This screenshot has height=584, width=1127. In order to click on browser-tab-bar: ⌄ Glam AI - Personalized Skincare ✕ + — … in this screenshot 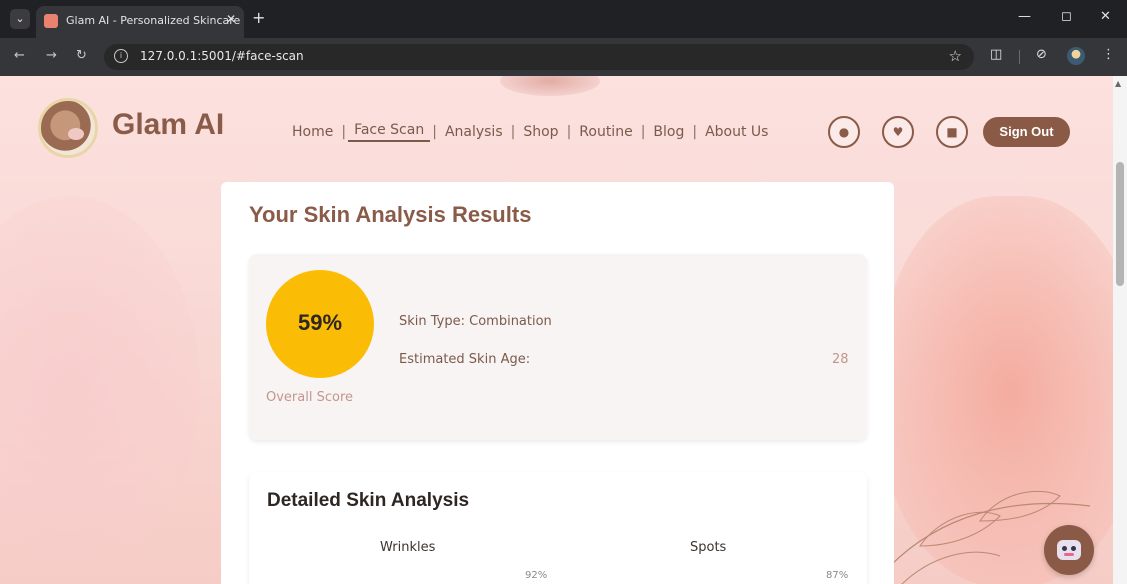, I will do `click(563, 19)`.